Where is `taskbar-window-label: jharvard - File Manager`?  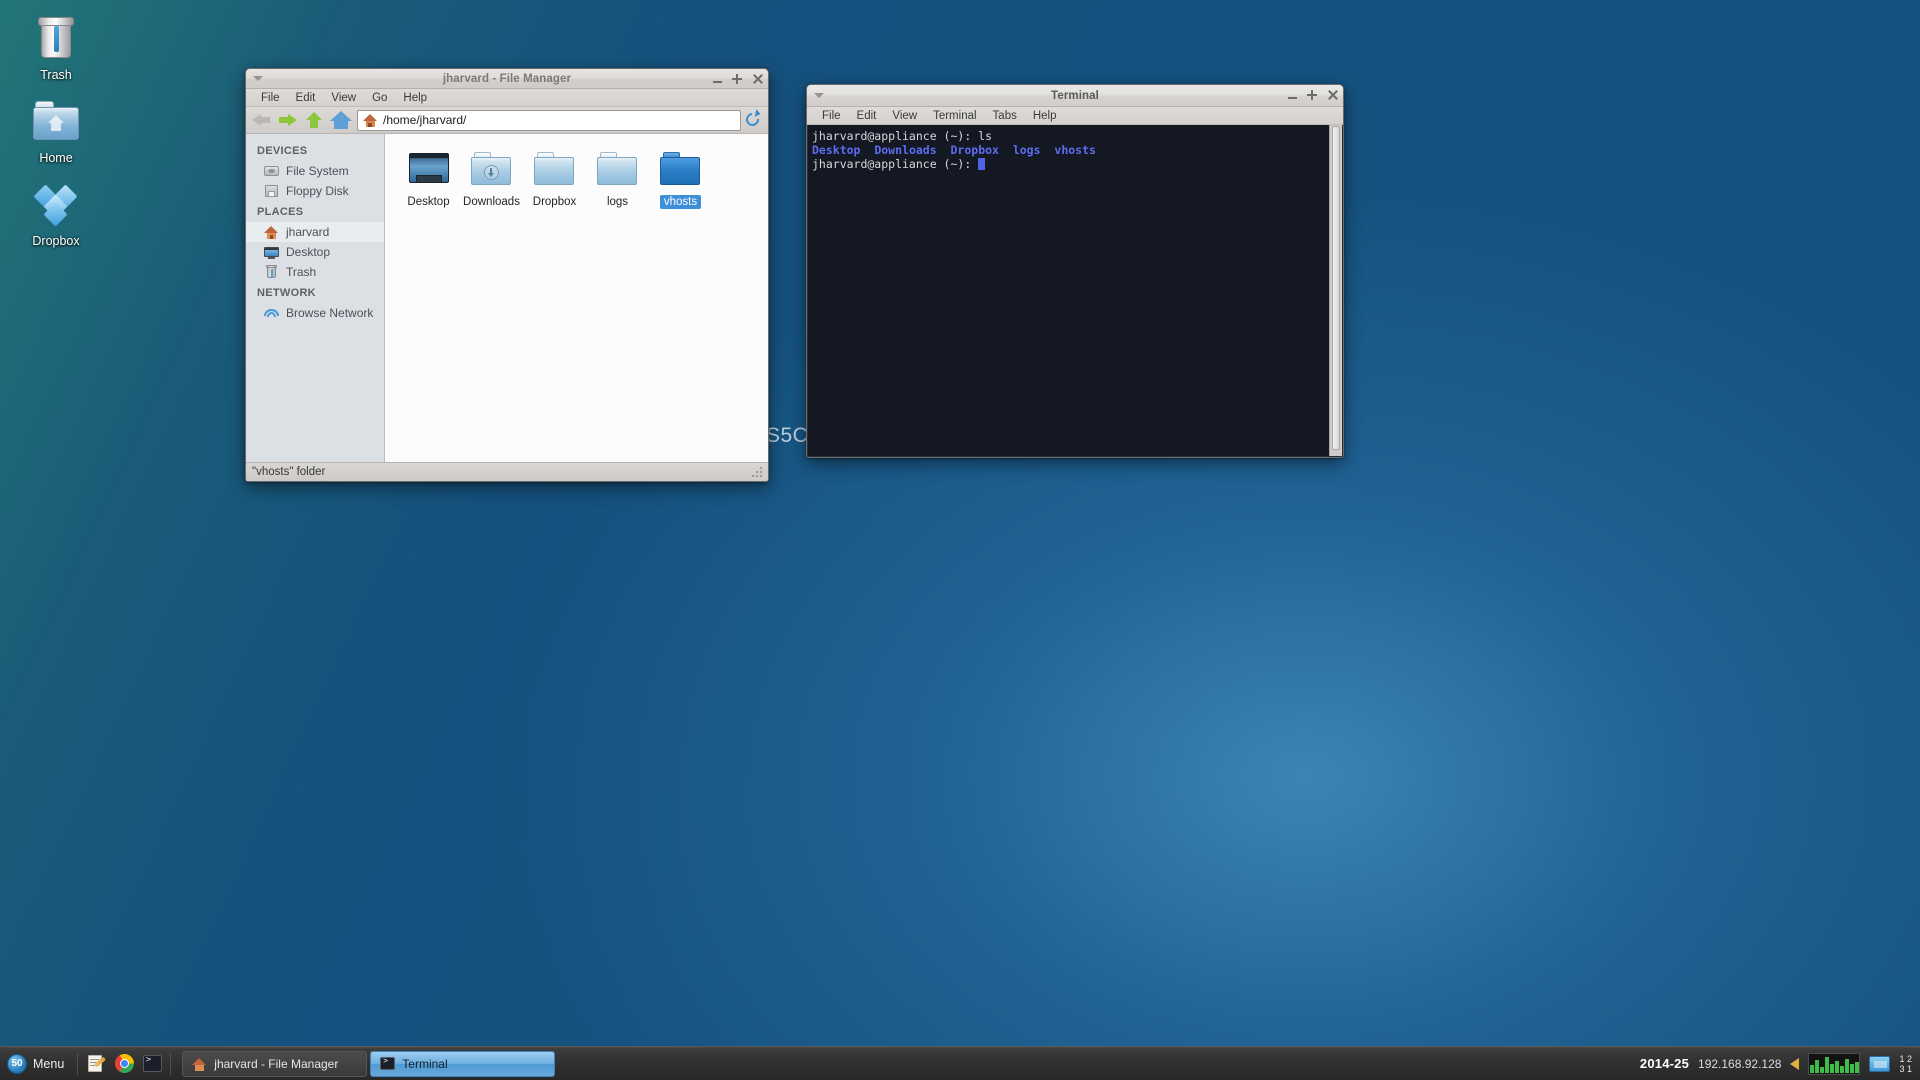 taskbar-window-label: jharvard - File Manager is located at coordinates (276, 1063).